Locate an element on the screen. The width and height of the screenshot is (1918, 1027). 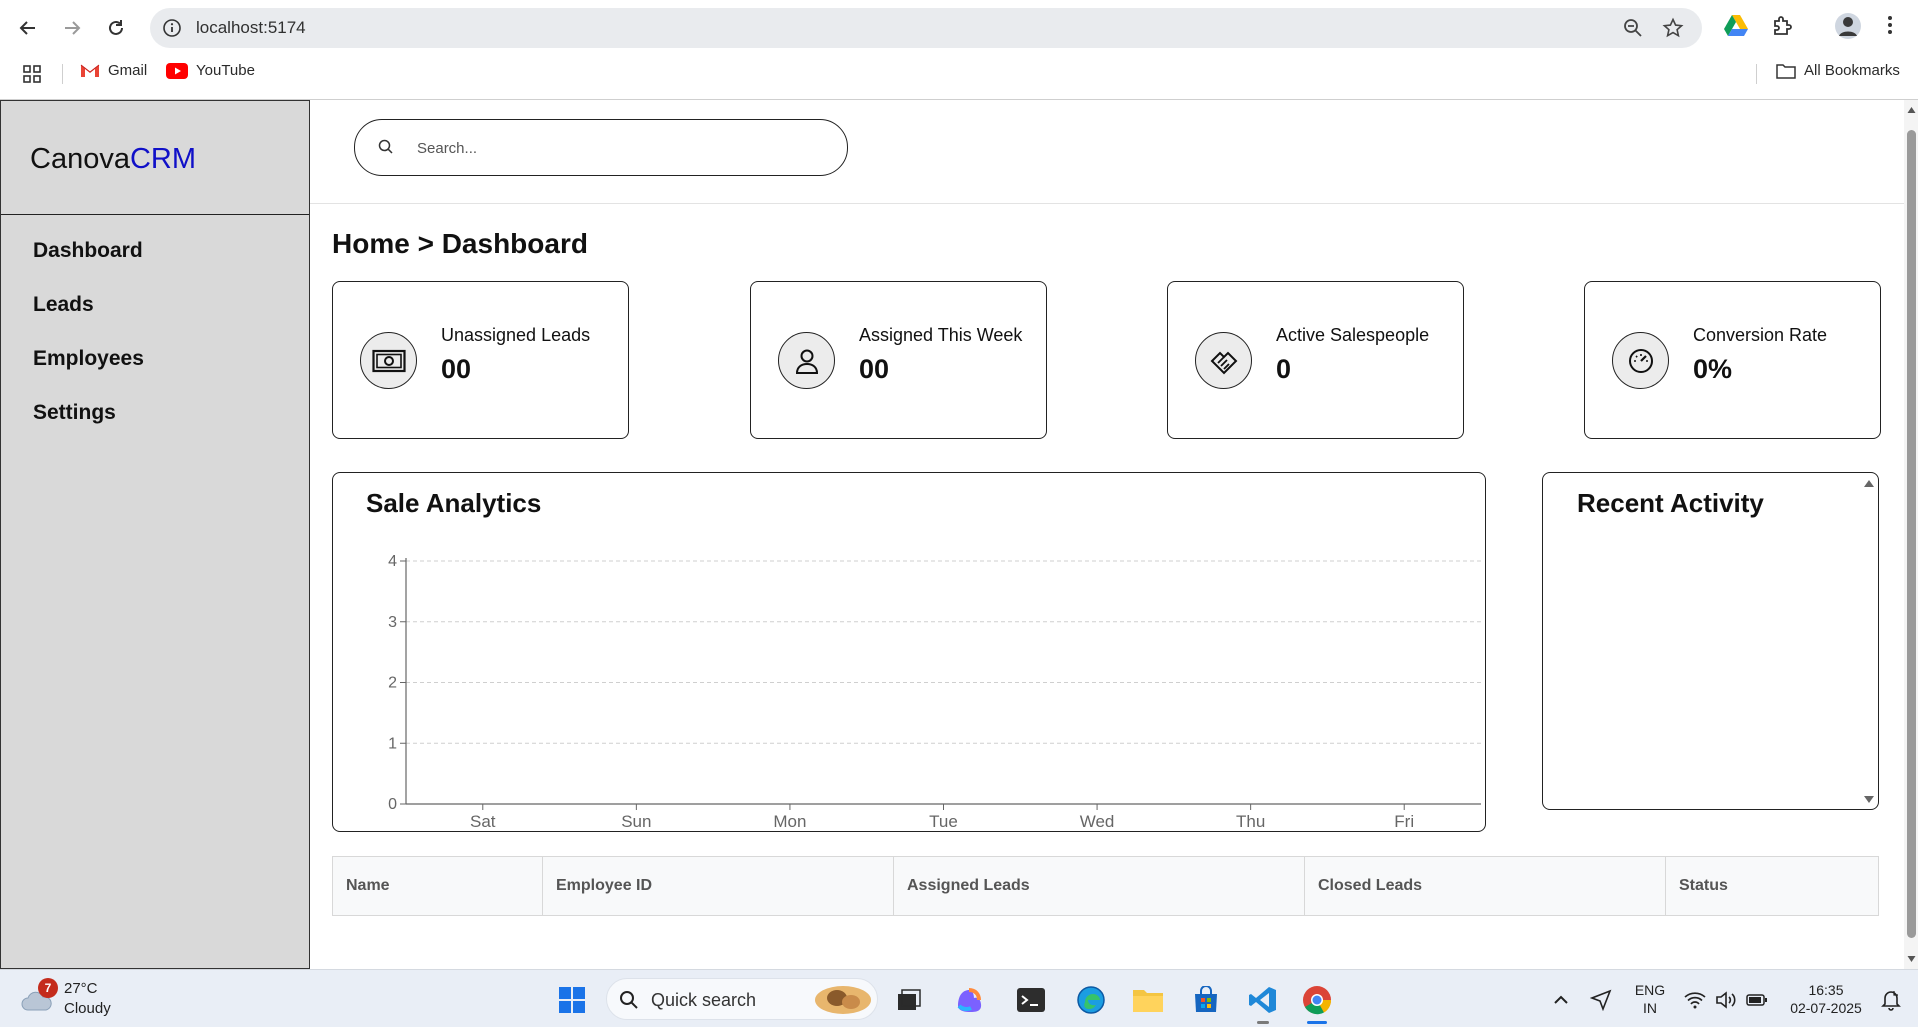
scrollbar-thumb is located at coordinates (1911, 534).